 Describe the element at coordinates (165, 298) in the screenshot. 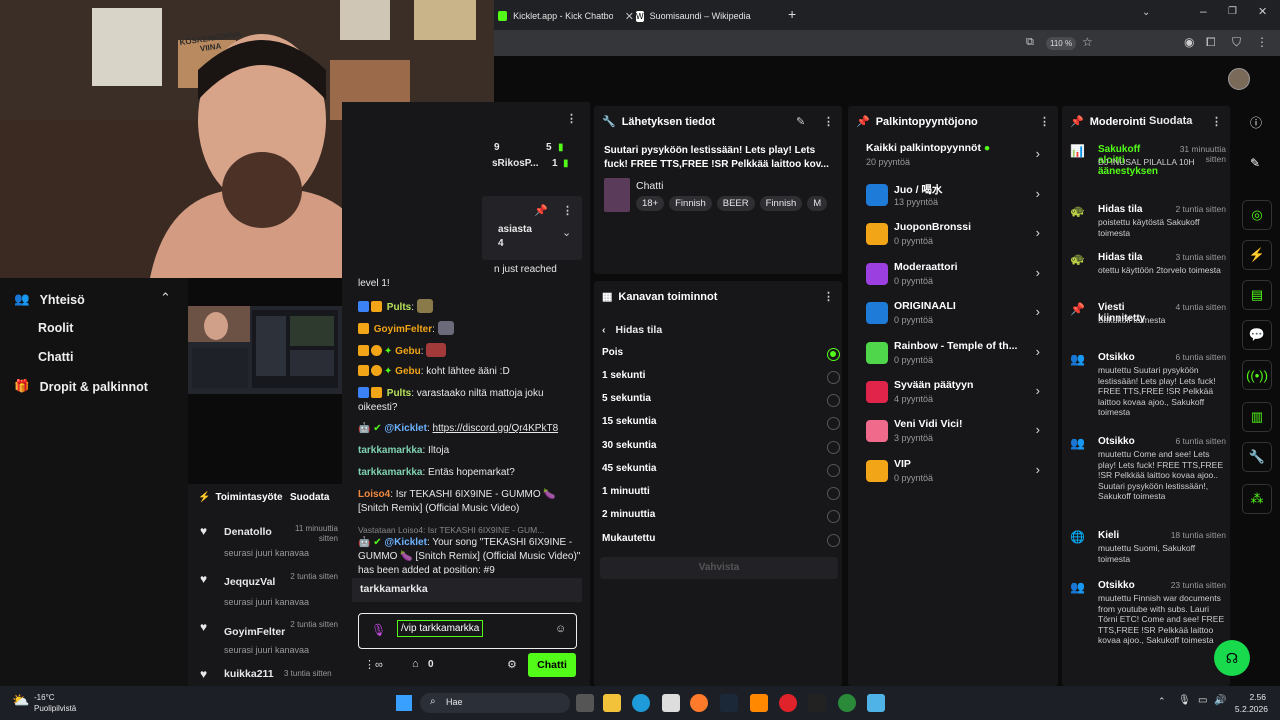

I see `chevron-up-icon: ⌃` at that location.